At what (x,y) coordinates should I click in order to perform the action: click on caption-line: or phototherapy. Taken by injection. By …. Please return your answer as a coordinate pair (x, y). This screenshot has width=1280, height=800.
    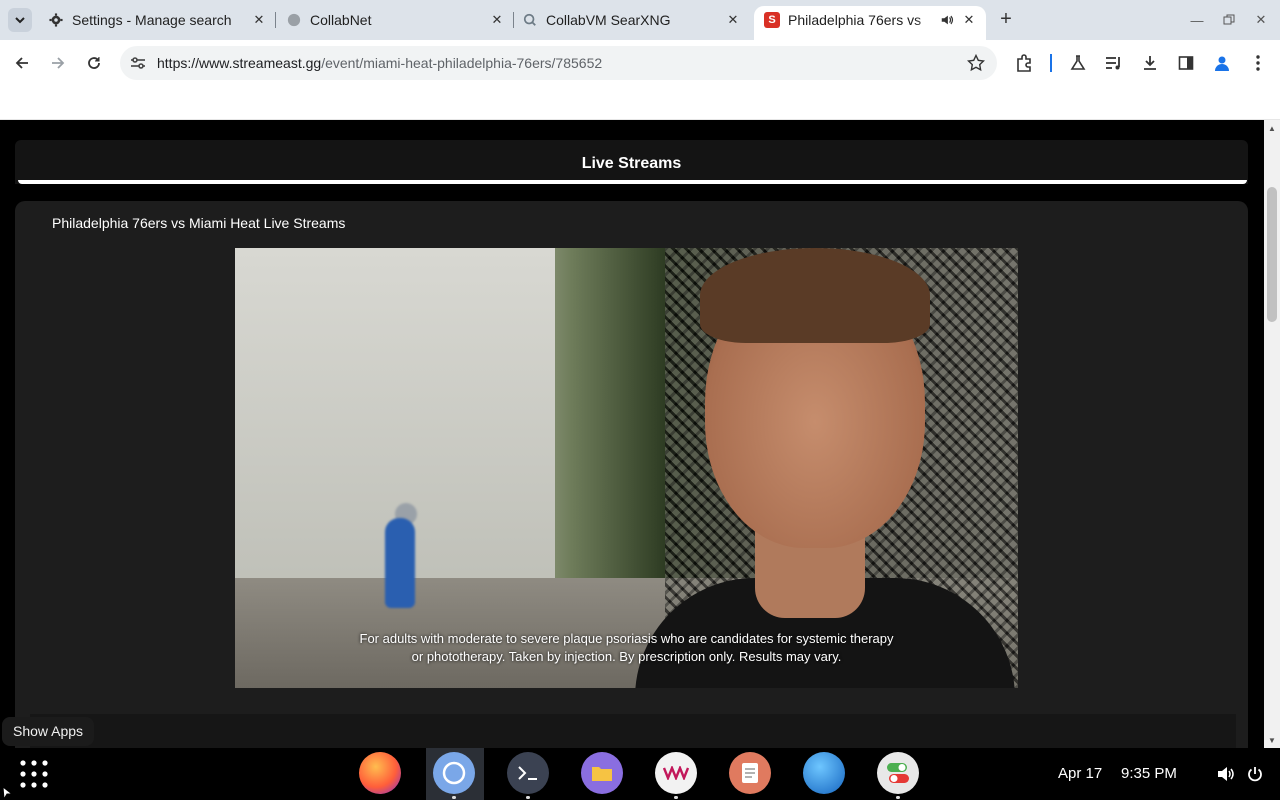
    Looking at the image, I should click on (626, 656).